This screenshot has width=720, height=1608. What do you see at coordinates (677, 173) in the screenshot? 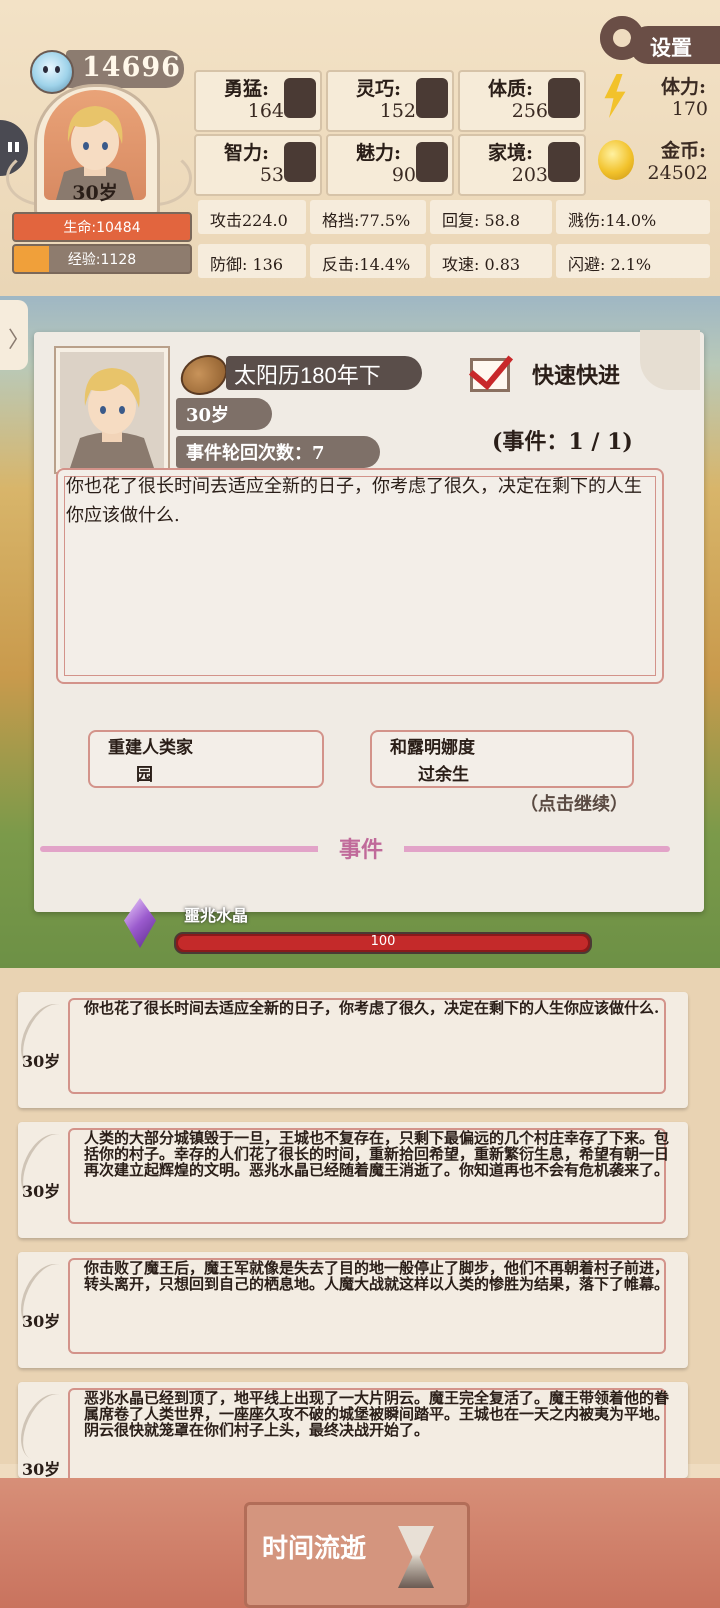
I see `gold-value: 24502` at bounding box center [677, 173].